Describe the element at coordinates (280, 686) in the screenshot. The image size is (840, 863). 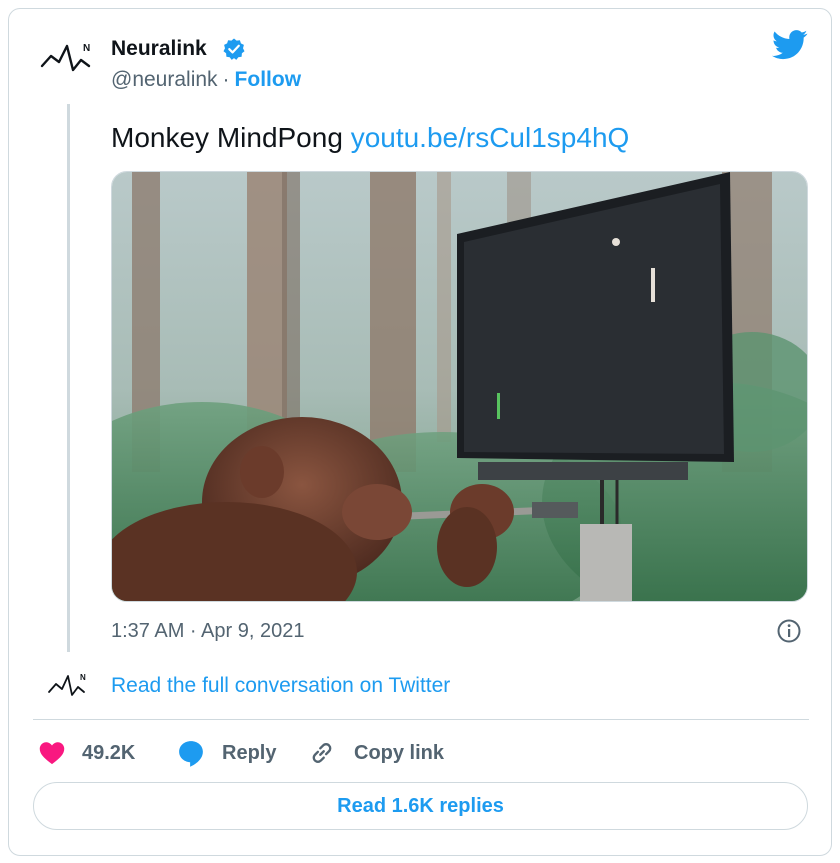
I see `read-full-conversation-link: Read the full conversation on Twitter` at that location.